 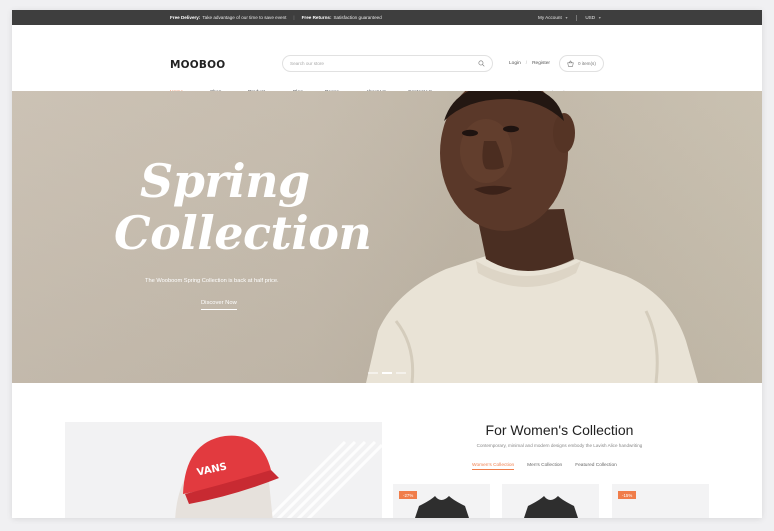 I want to click on login-link: Login, so click(x=515, y=63).